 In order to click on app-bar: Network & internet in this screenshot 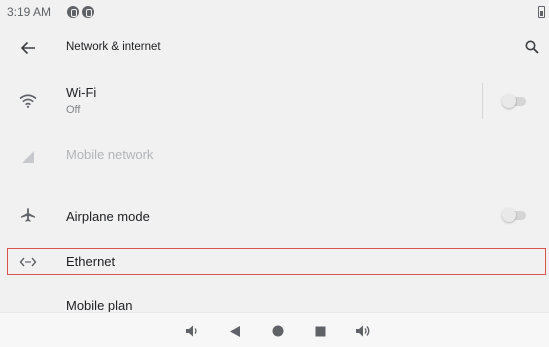, I will do `click(274, 48)`.